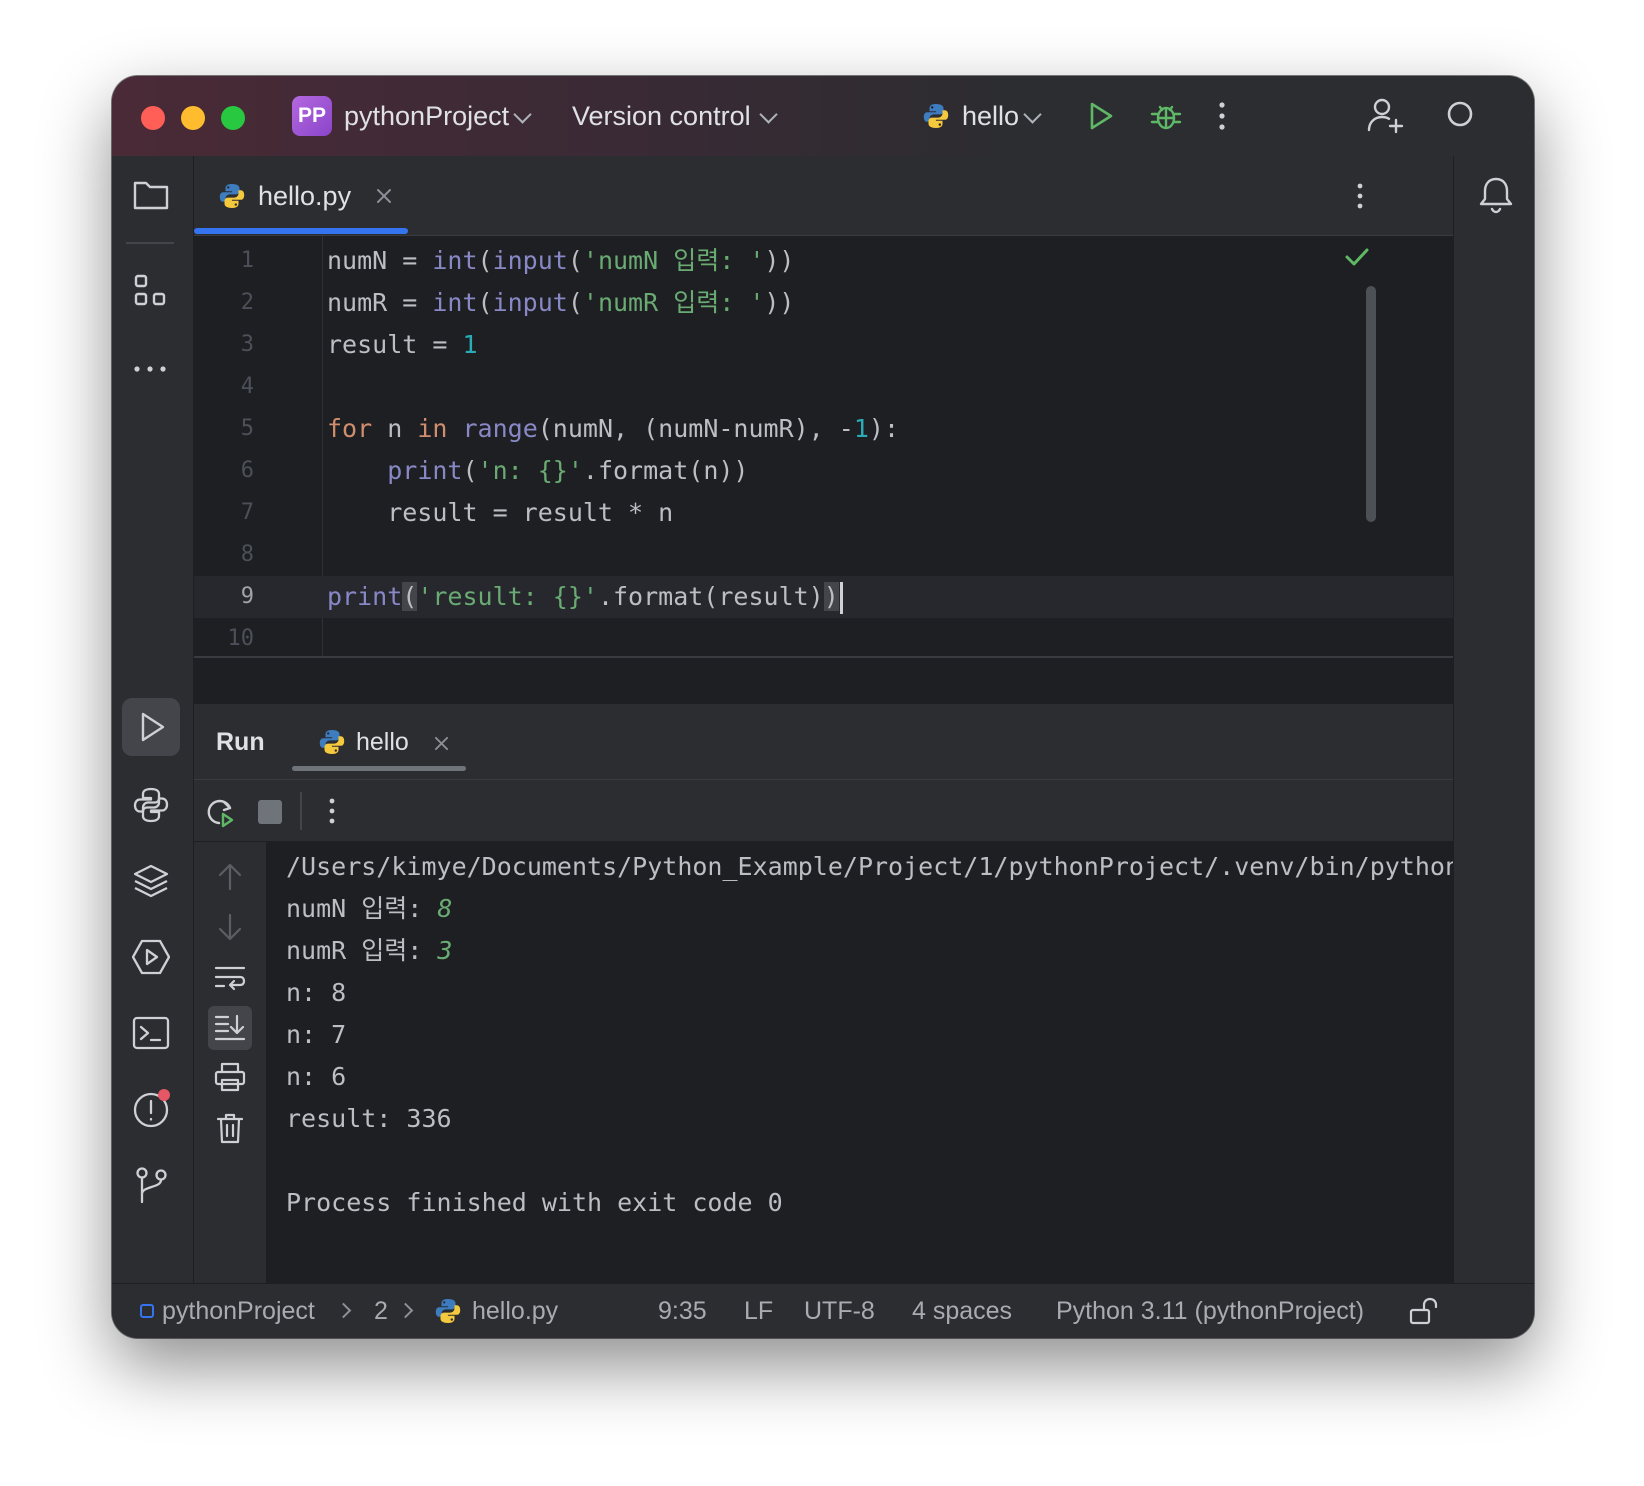 Image resolution: width=1644 pixels, height=1486 pixels. What do you see at coordinates (151, 881) in the screenshot?
I see `layers-icon` at bounding box center [151, 881].